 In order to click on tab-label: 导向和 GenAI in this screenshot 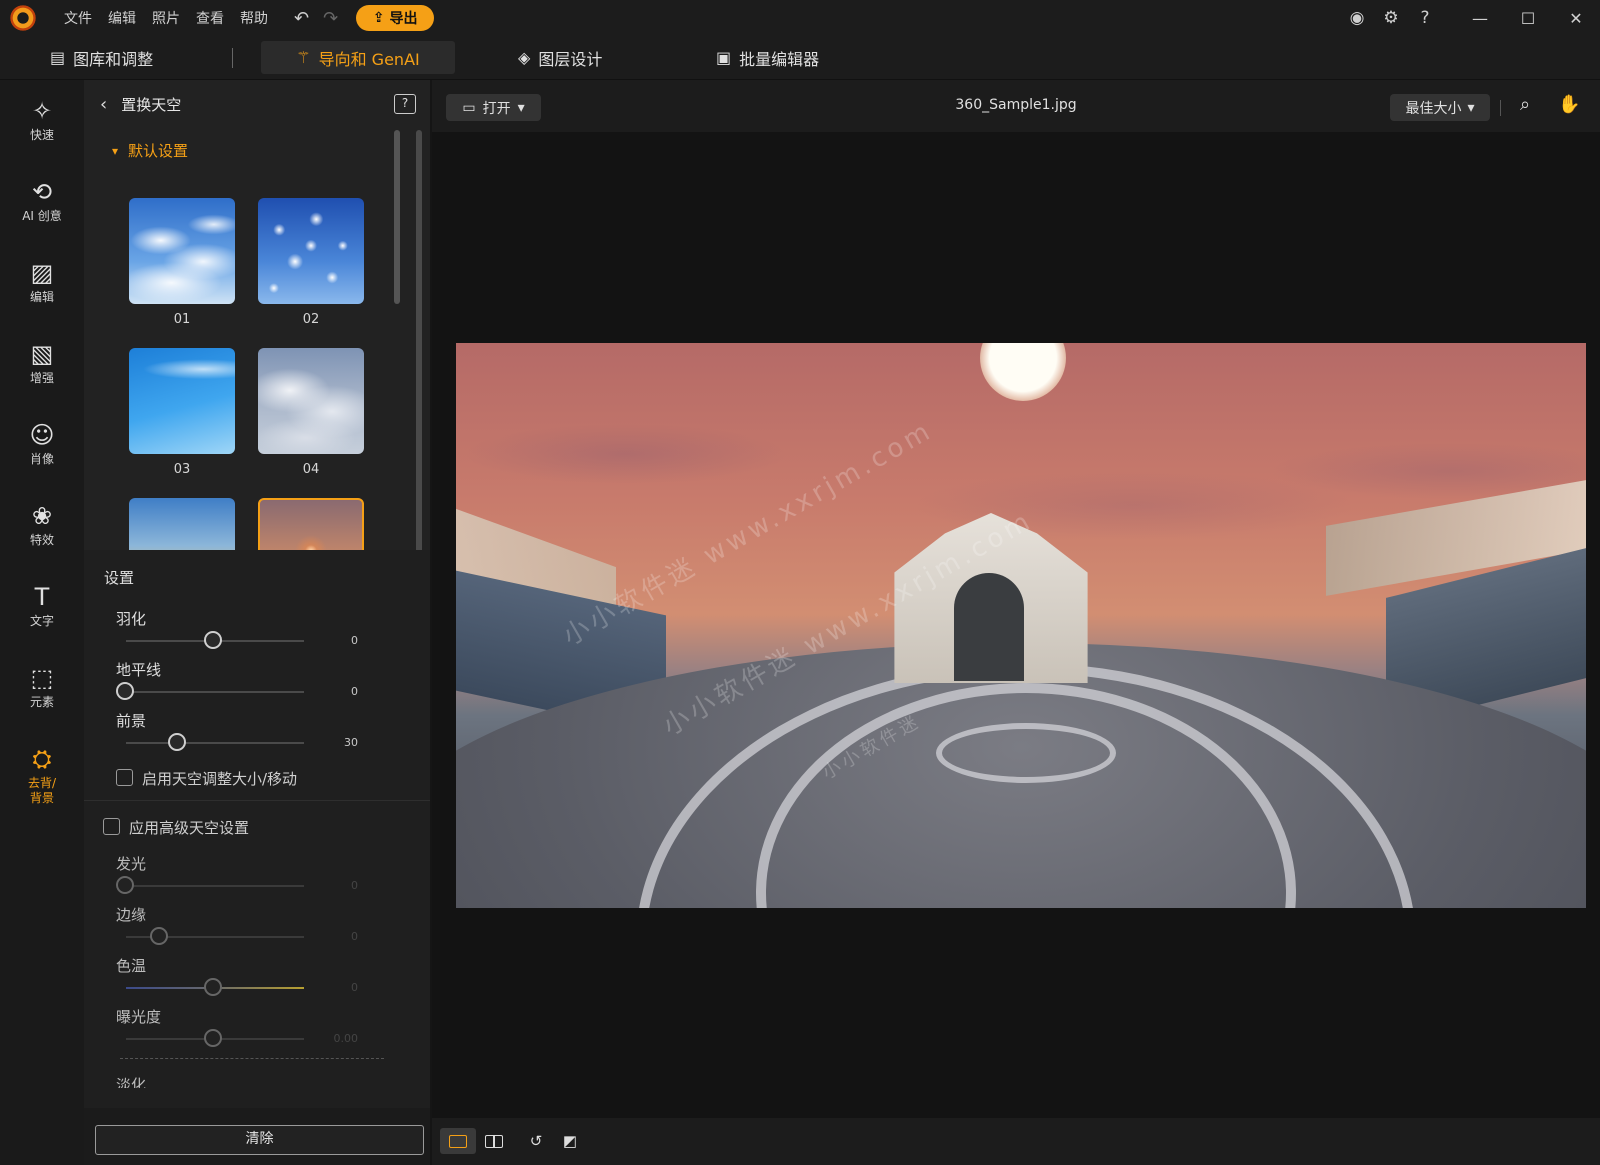, I will do `click(369, 59)`.